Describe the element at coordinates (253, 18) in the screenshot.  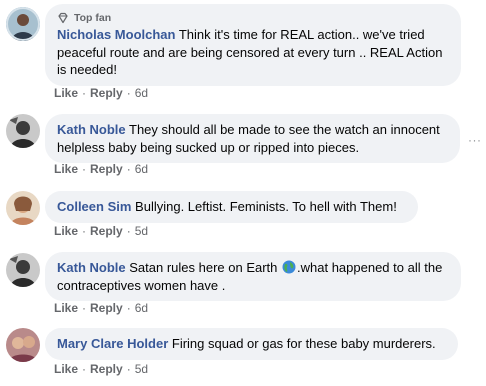
I see `top-fan-badge: Top fan` at that location.